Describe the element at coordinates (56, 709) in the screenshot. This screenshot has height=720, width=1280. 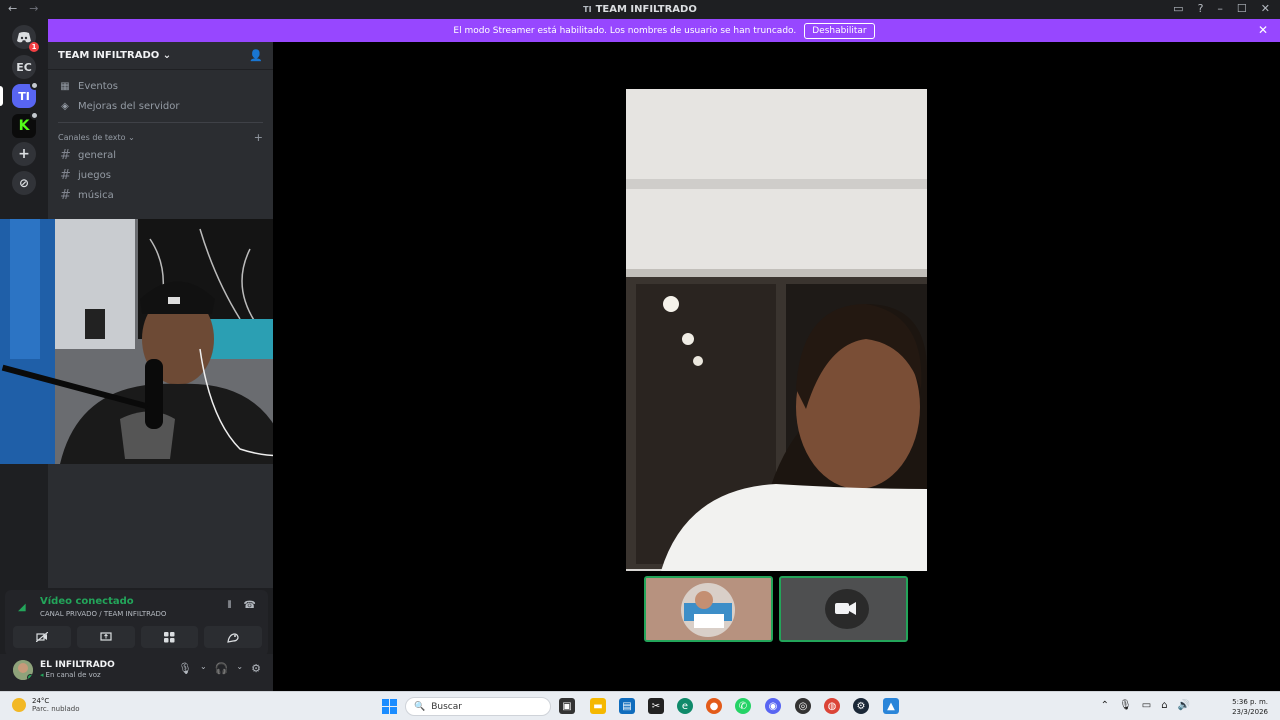
I see `weather-desc: Parc. nublado` at that location.